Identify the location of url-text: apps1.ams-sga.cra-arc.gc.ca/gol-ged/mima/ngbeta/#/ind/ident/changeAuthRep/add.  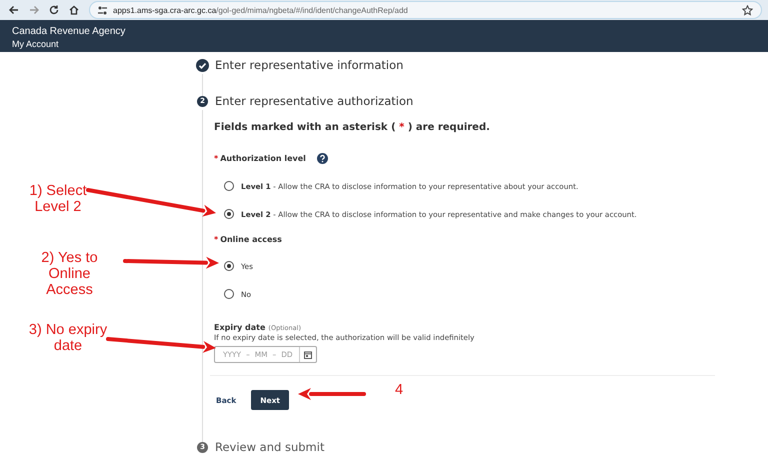
(260, 10).